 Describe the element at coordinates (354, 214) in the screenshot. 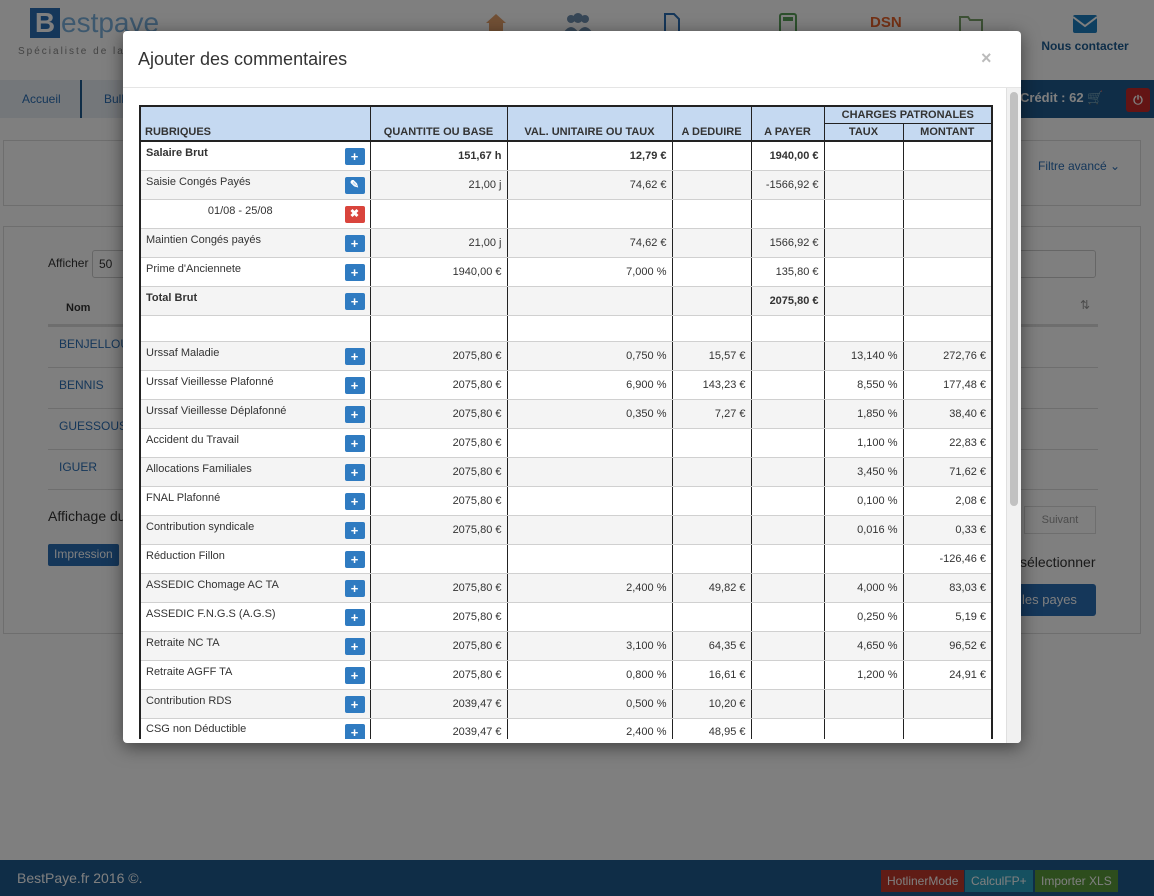

I see `delete-icon: ✖` at that location.